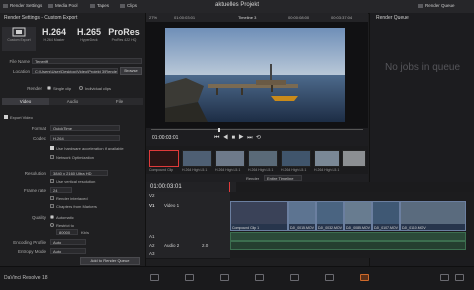 This screenshot has width=474, height=290. I want to click on format-select: QuickTime, so click(85, 128).